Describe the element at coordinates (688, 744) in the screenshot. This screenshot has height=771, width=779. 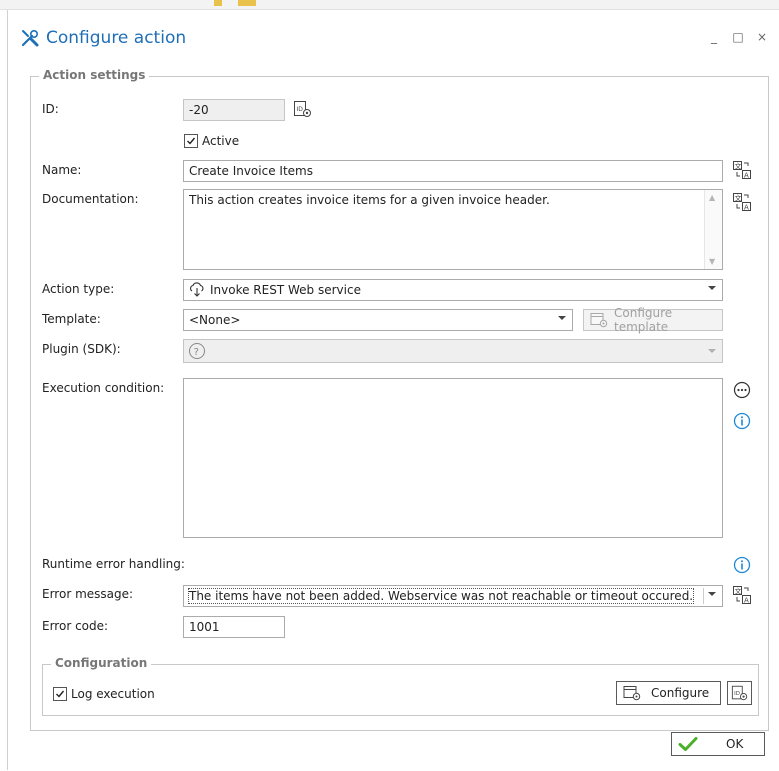
I see `checkmark-icon` at that location.